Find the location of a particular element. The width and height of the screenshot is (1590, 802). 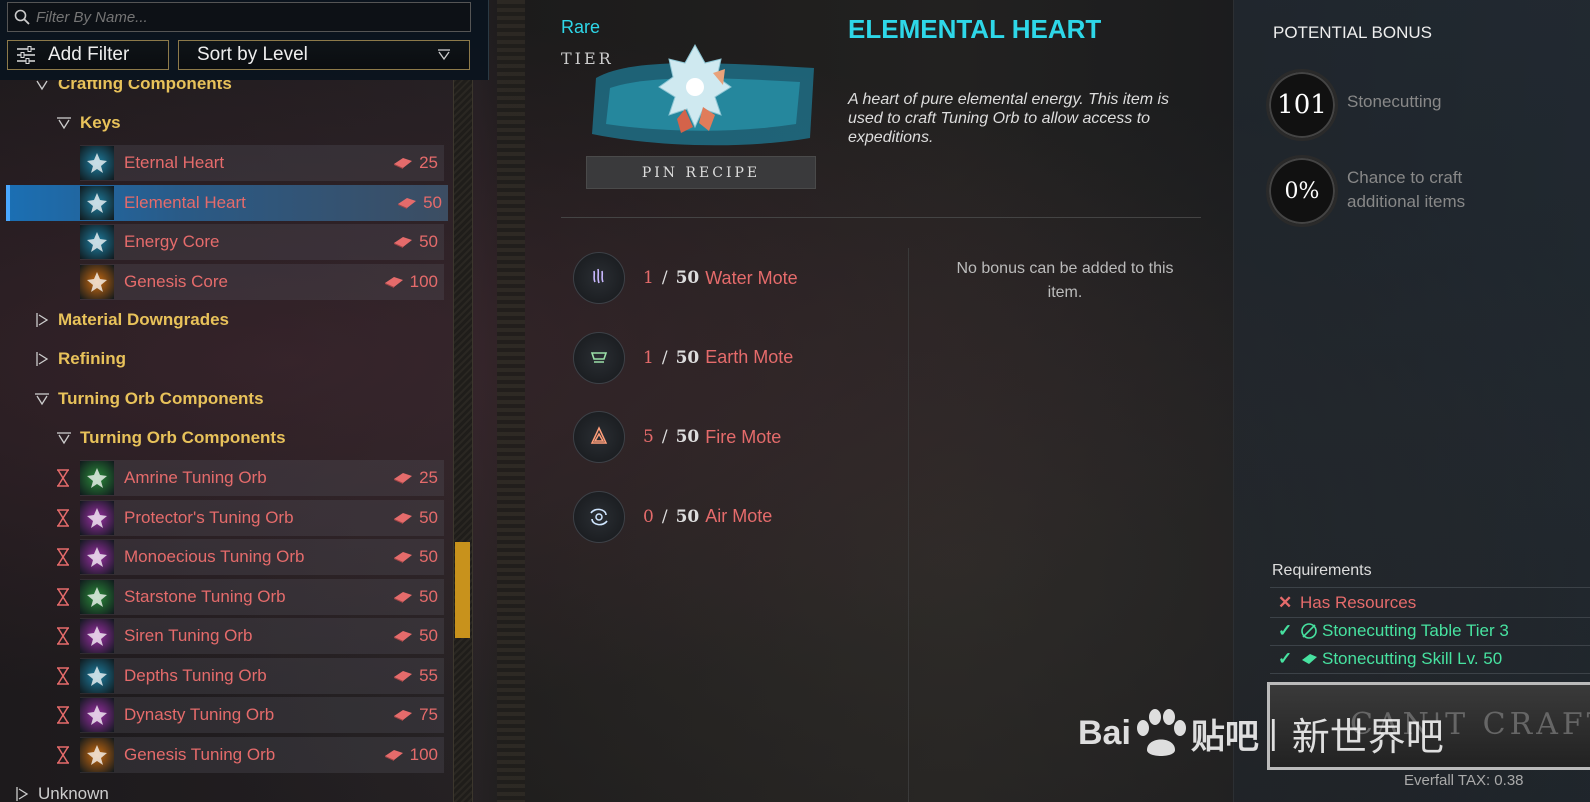

recipe-item: Starstone Tuning Orb 50 is located at coordinates (262, 596).